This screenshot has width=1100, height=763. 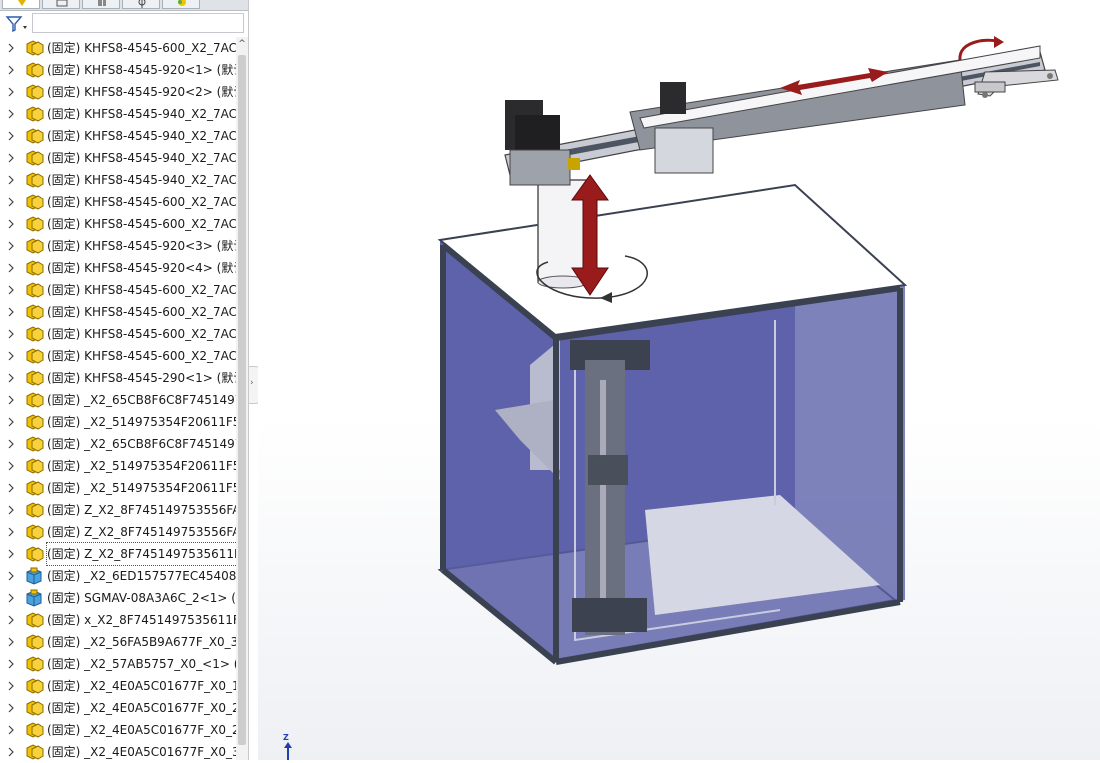 What do you see at coordinates (118, 750) in the screenshot?
I see `tree-item: (固定) _X2_4E0A5C01677F_X0_3<` at bounding box center [118, 750].